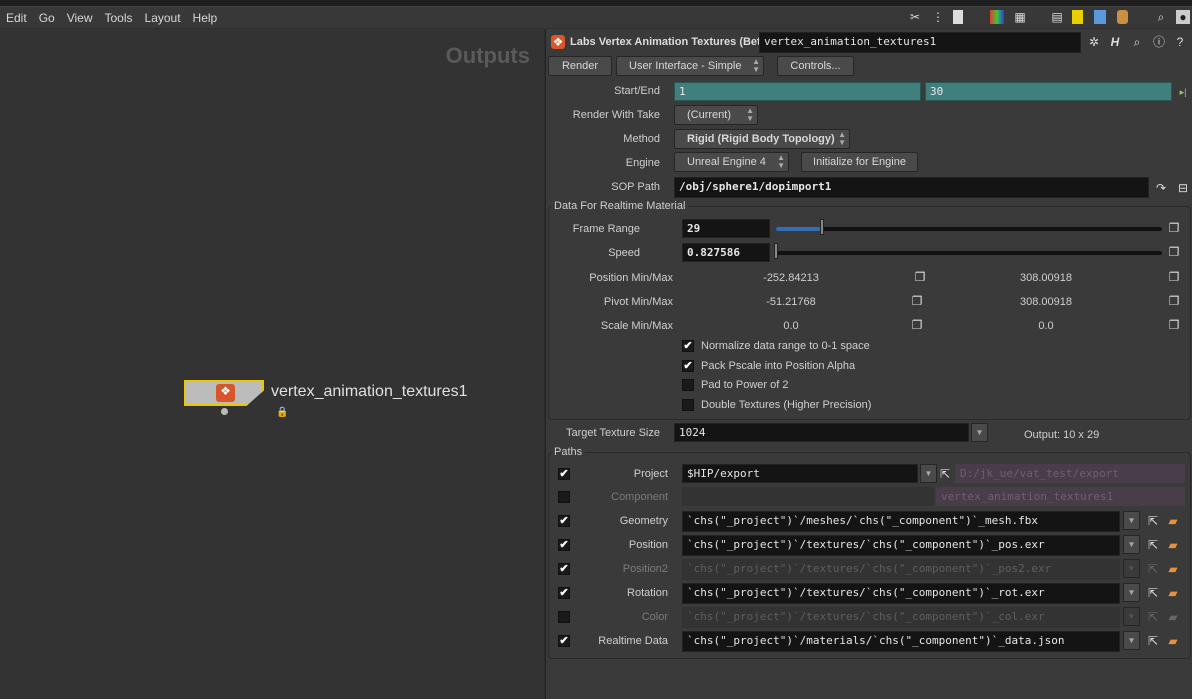 The width and height of the screenshot is (1192, 699). Describe the element at coordinates (639, 497) in the screenshot. I see `component-label: Component` at that location.